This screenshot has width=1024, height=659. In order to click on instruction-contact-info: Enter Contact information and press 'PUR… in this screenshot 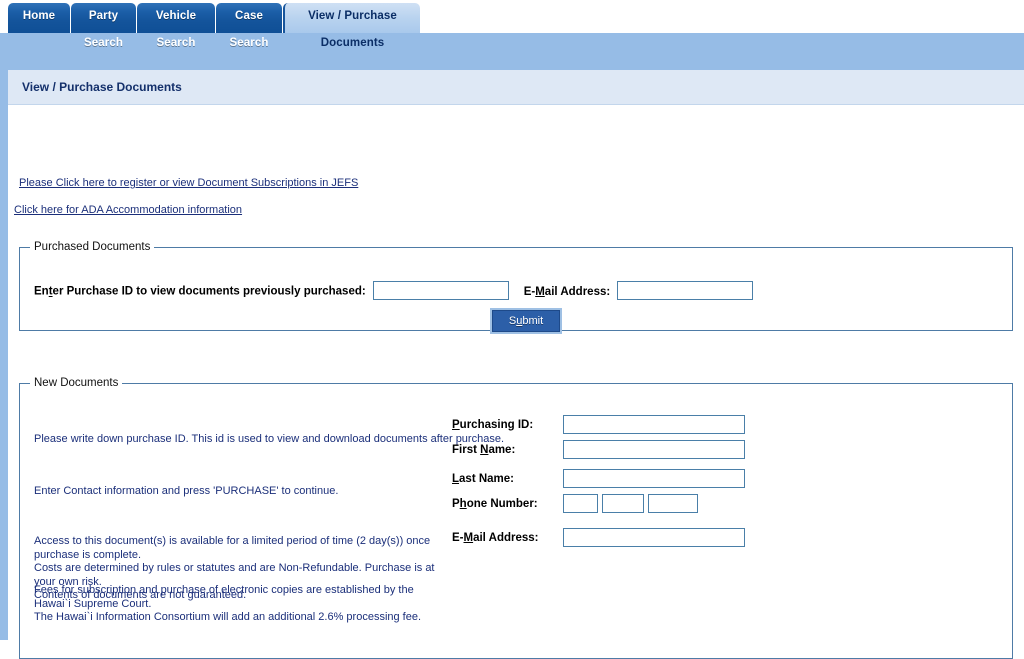, I will do `click(186, 491)`.